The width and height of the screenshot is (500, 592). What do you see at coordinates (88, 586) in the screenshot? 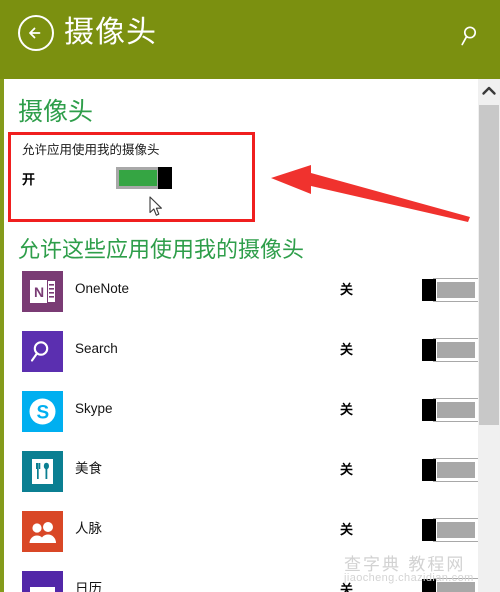
I see `app-name: 日历` at bounding box center [88, 586].